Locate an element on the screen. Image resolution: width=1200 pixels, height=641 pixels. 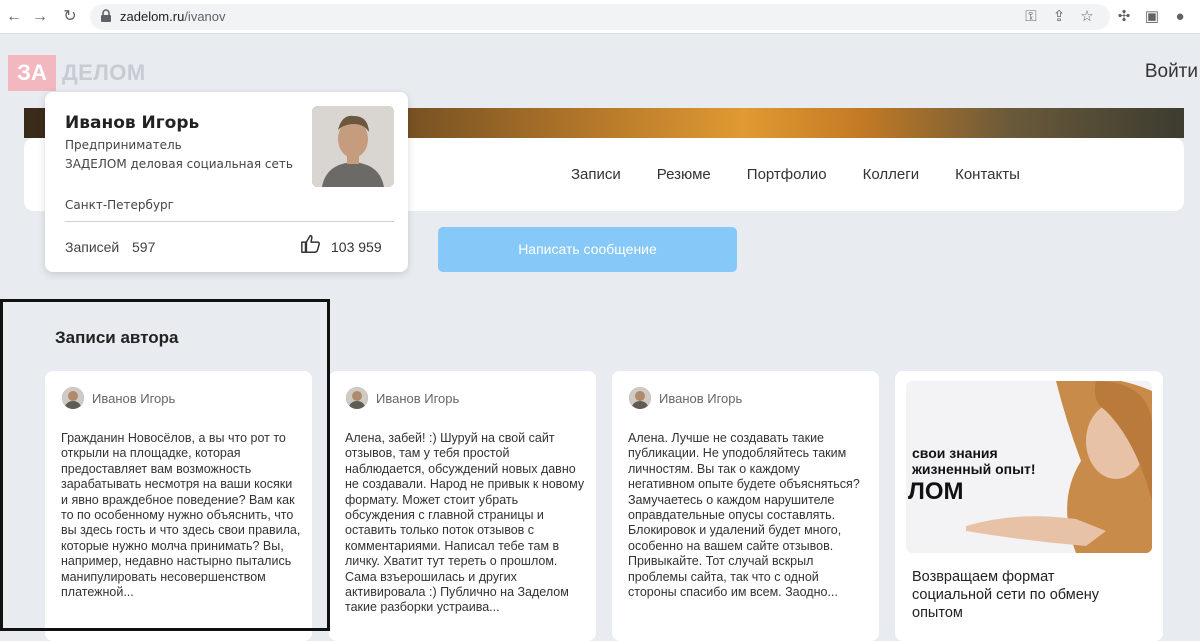
thumbs-up-icon is located at coordinates (311, 244).